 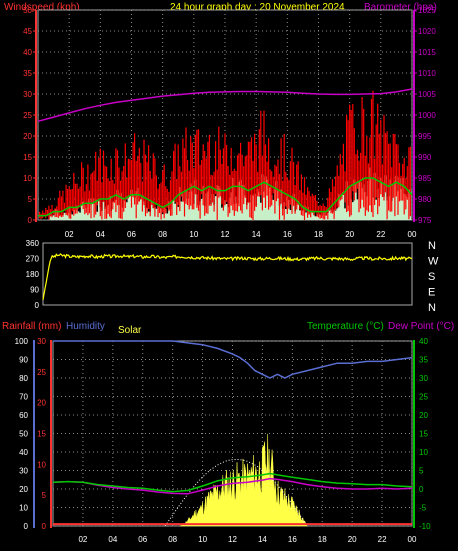 I want to click on wind-tick-label: 20, so click(x=27, y=136).